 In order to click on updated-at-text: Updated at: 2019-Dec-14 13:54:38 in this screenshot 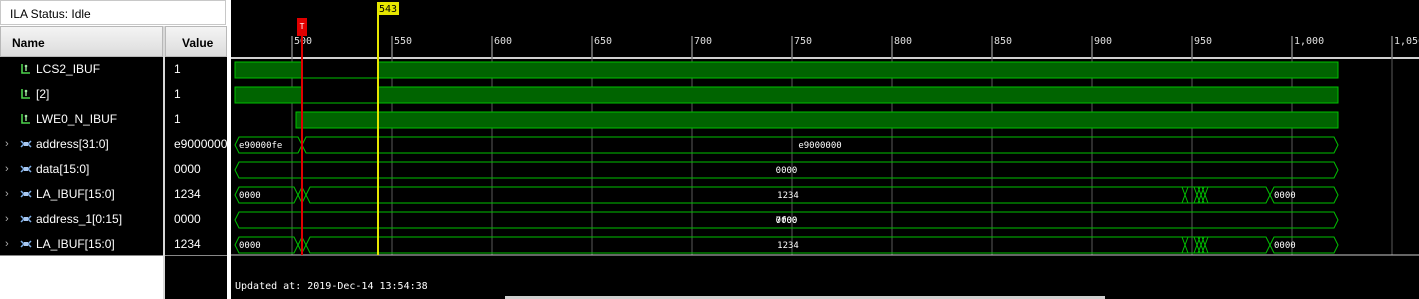, I will do `click(331, 286)`.